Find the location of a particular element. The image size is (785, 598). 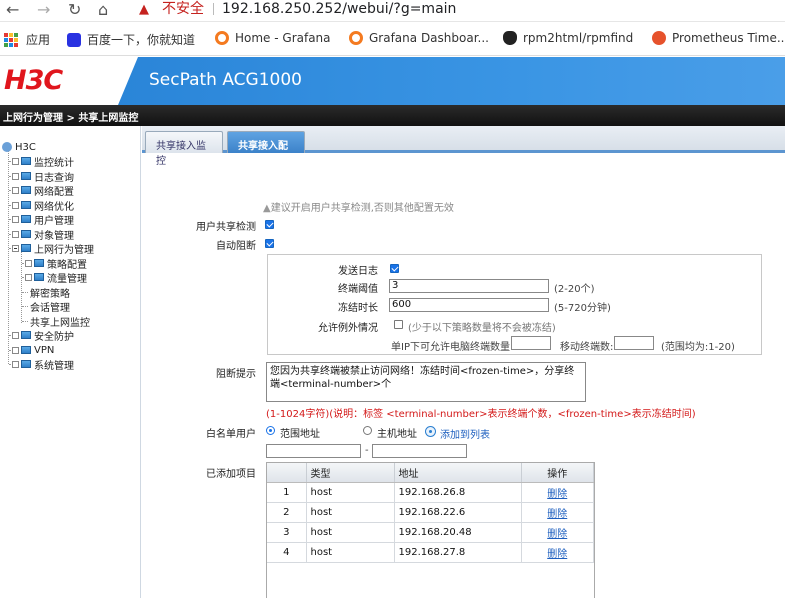

h3c-logo: H3C is located at coordinates (33, 80).